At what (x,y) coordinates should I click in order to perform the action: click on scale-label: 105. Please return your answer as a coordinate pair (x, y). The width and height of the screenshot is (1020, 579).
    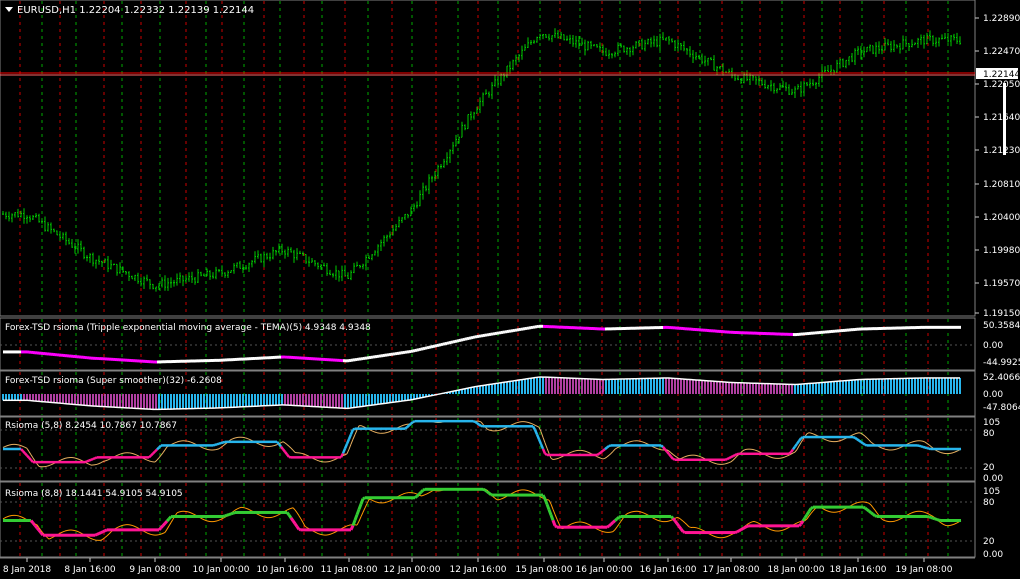
    Looking at the image, I should click on (991, 492).